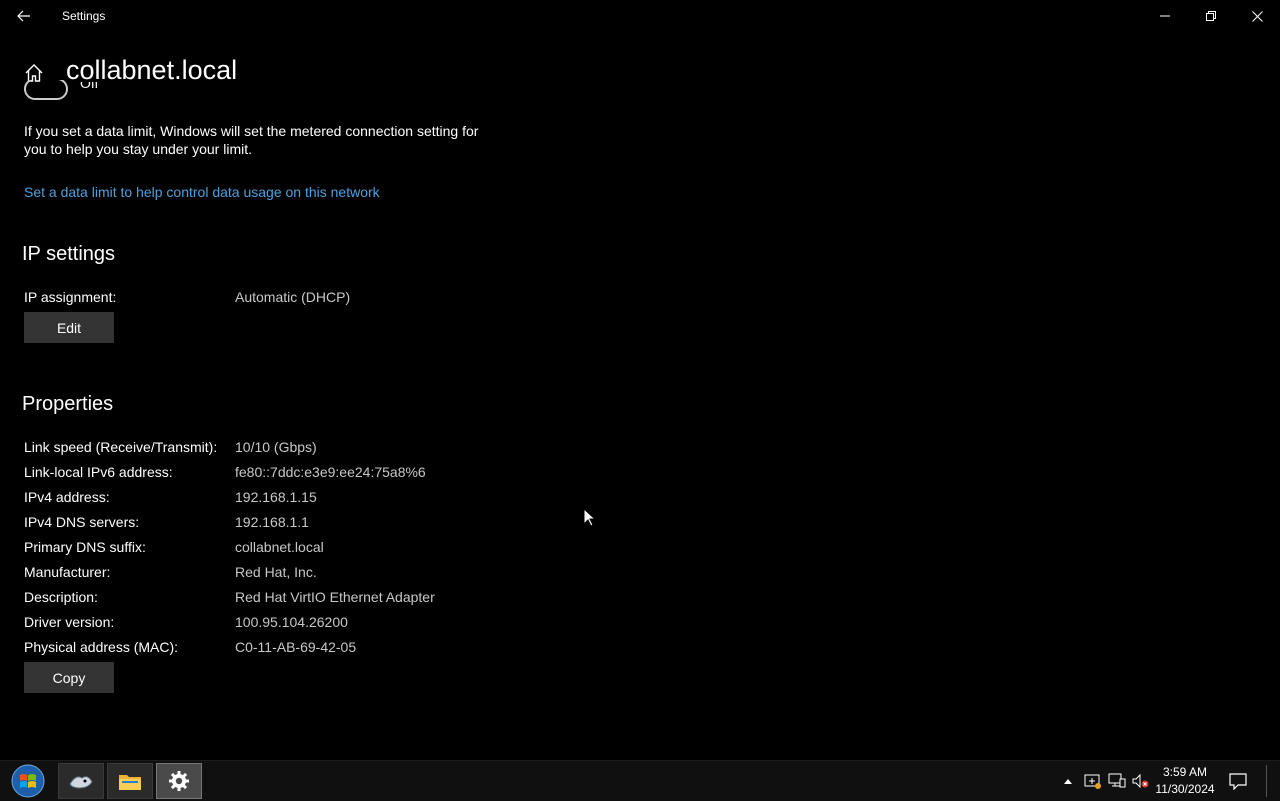 This screenshot has height=801, width=1280. I want to click on terminal-app-icon, so click(81, 782).